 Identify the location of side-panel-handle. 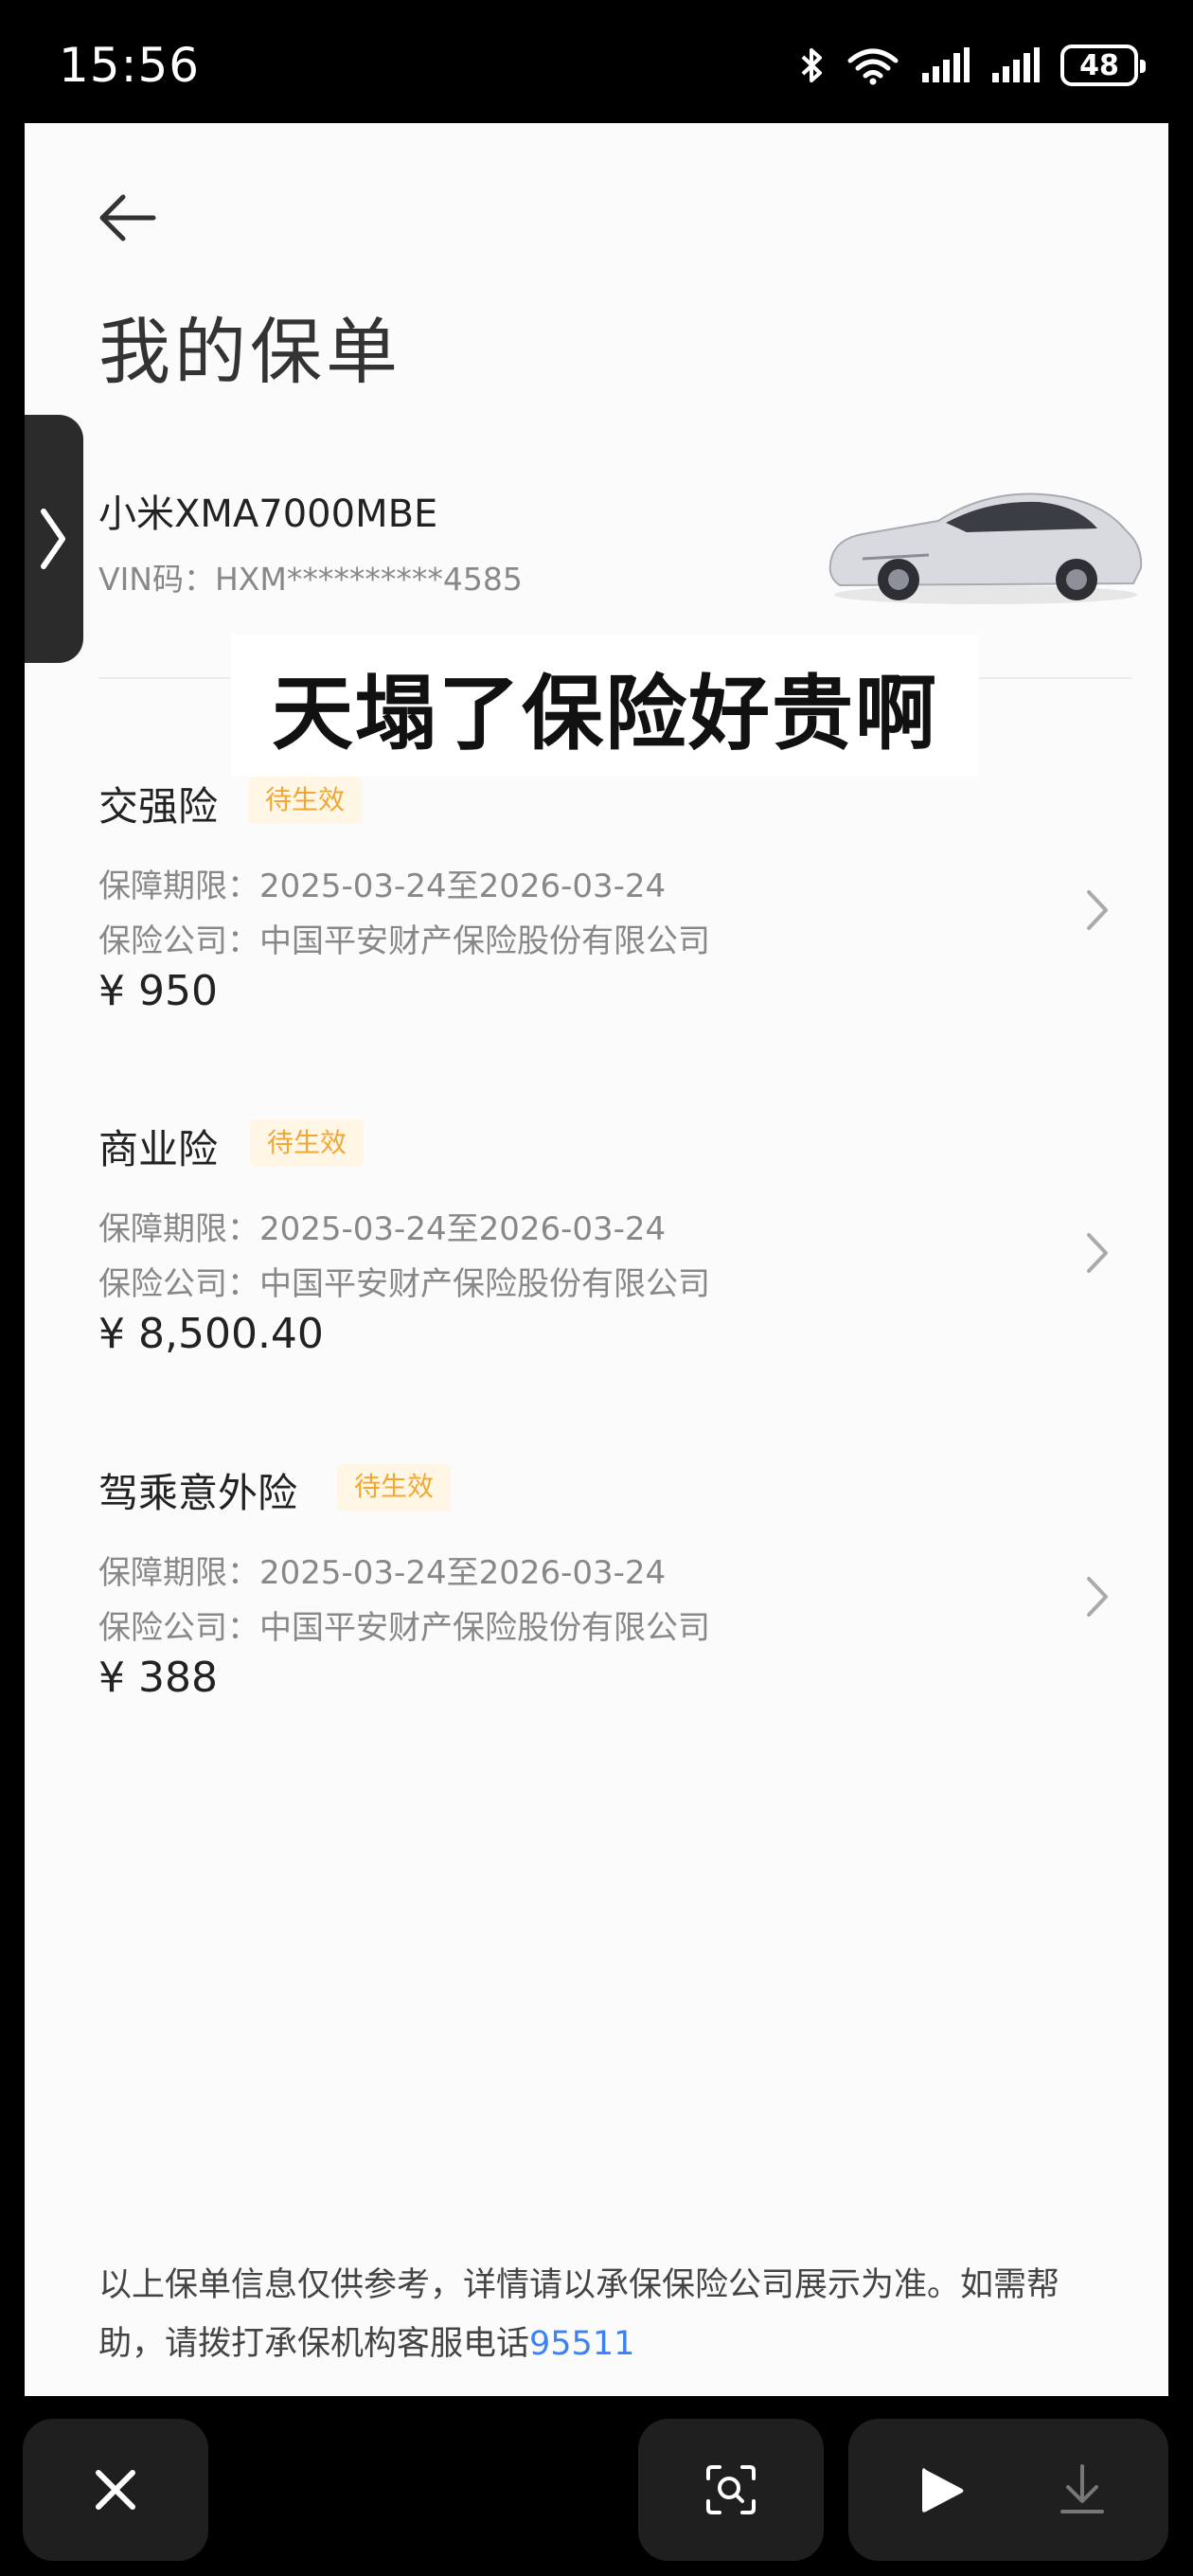
(54, 539).